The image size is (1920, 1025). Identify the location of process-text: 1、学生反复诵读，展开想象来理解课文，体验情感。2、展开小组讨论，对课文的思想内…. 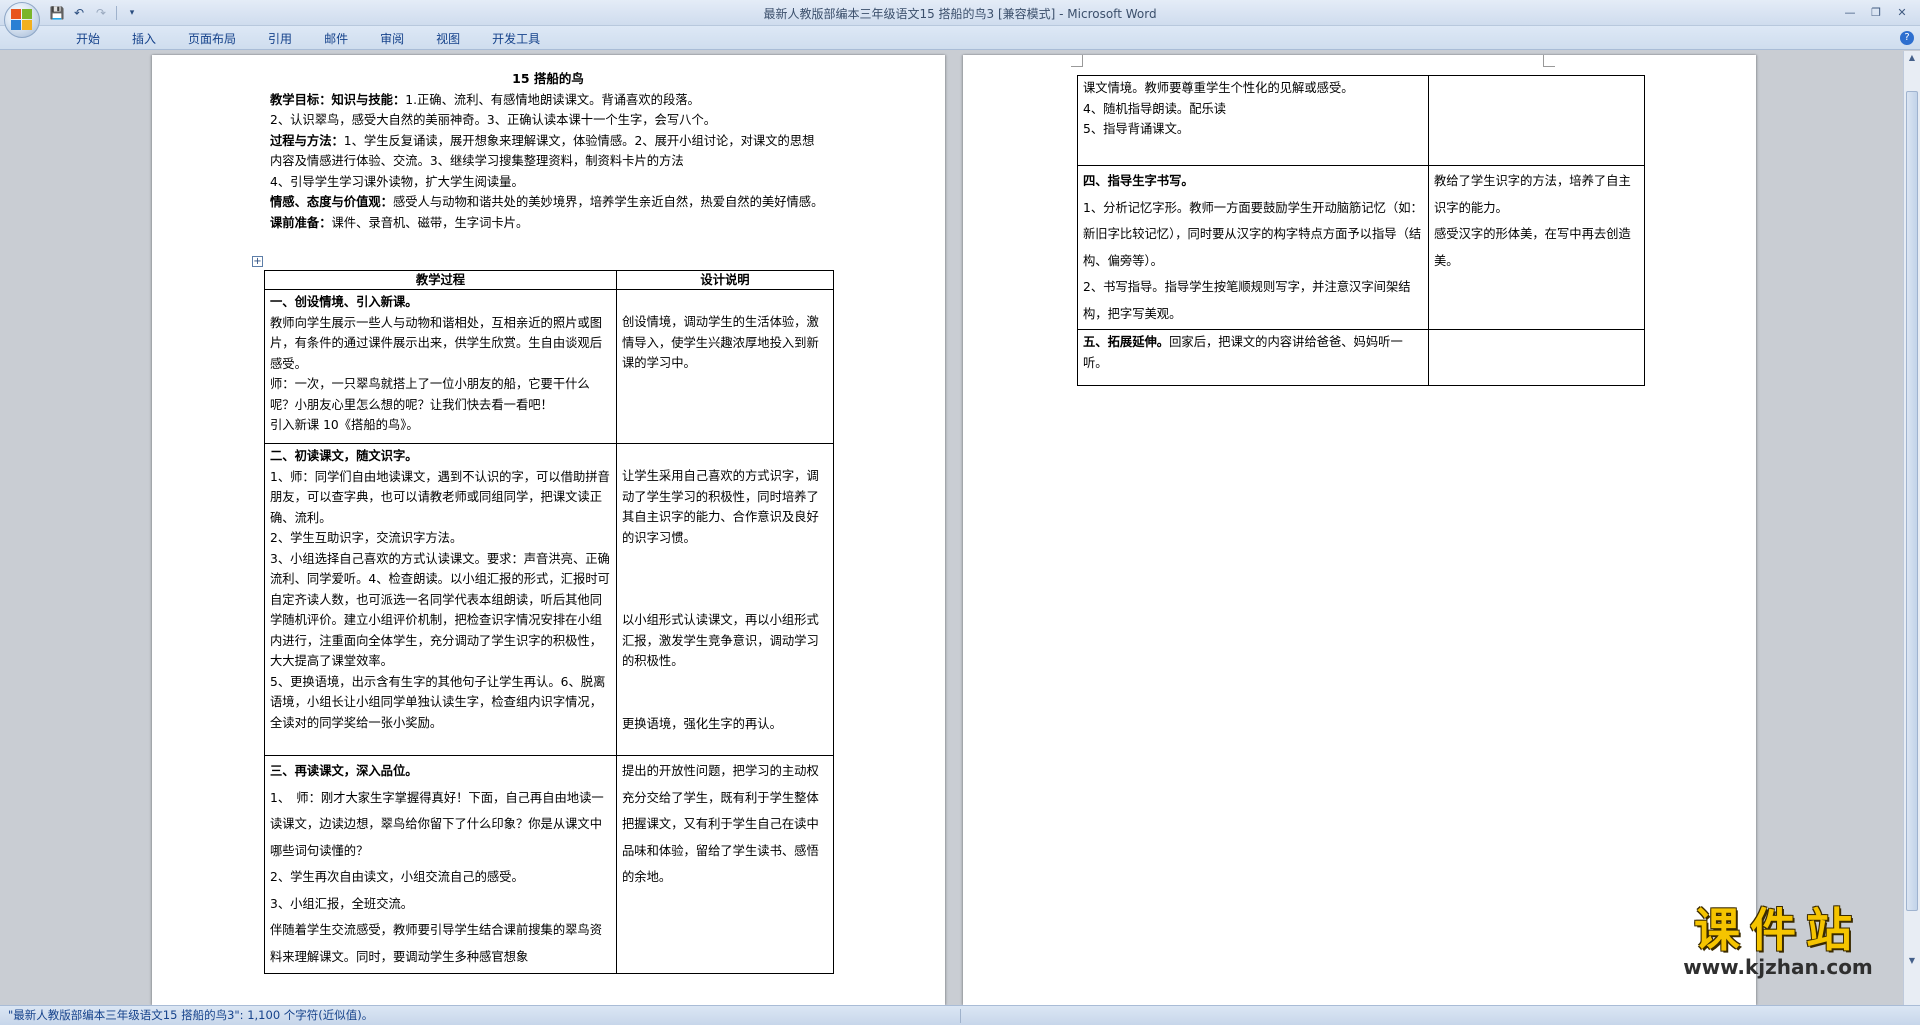
(542, 151).